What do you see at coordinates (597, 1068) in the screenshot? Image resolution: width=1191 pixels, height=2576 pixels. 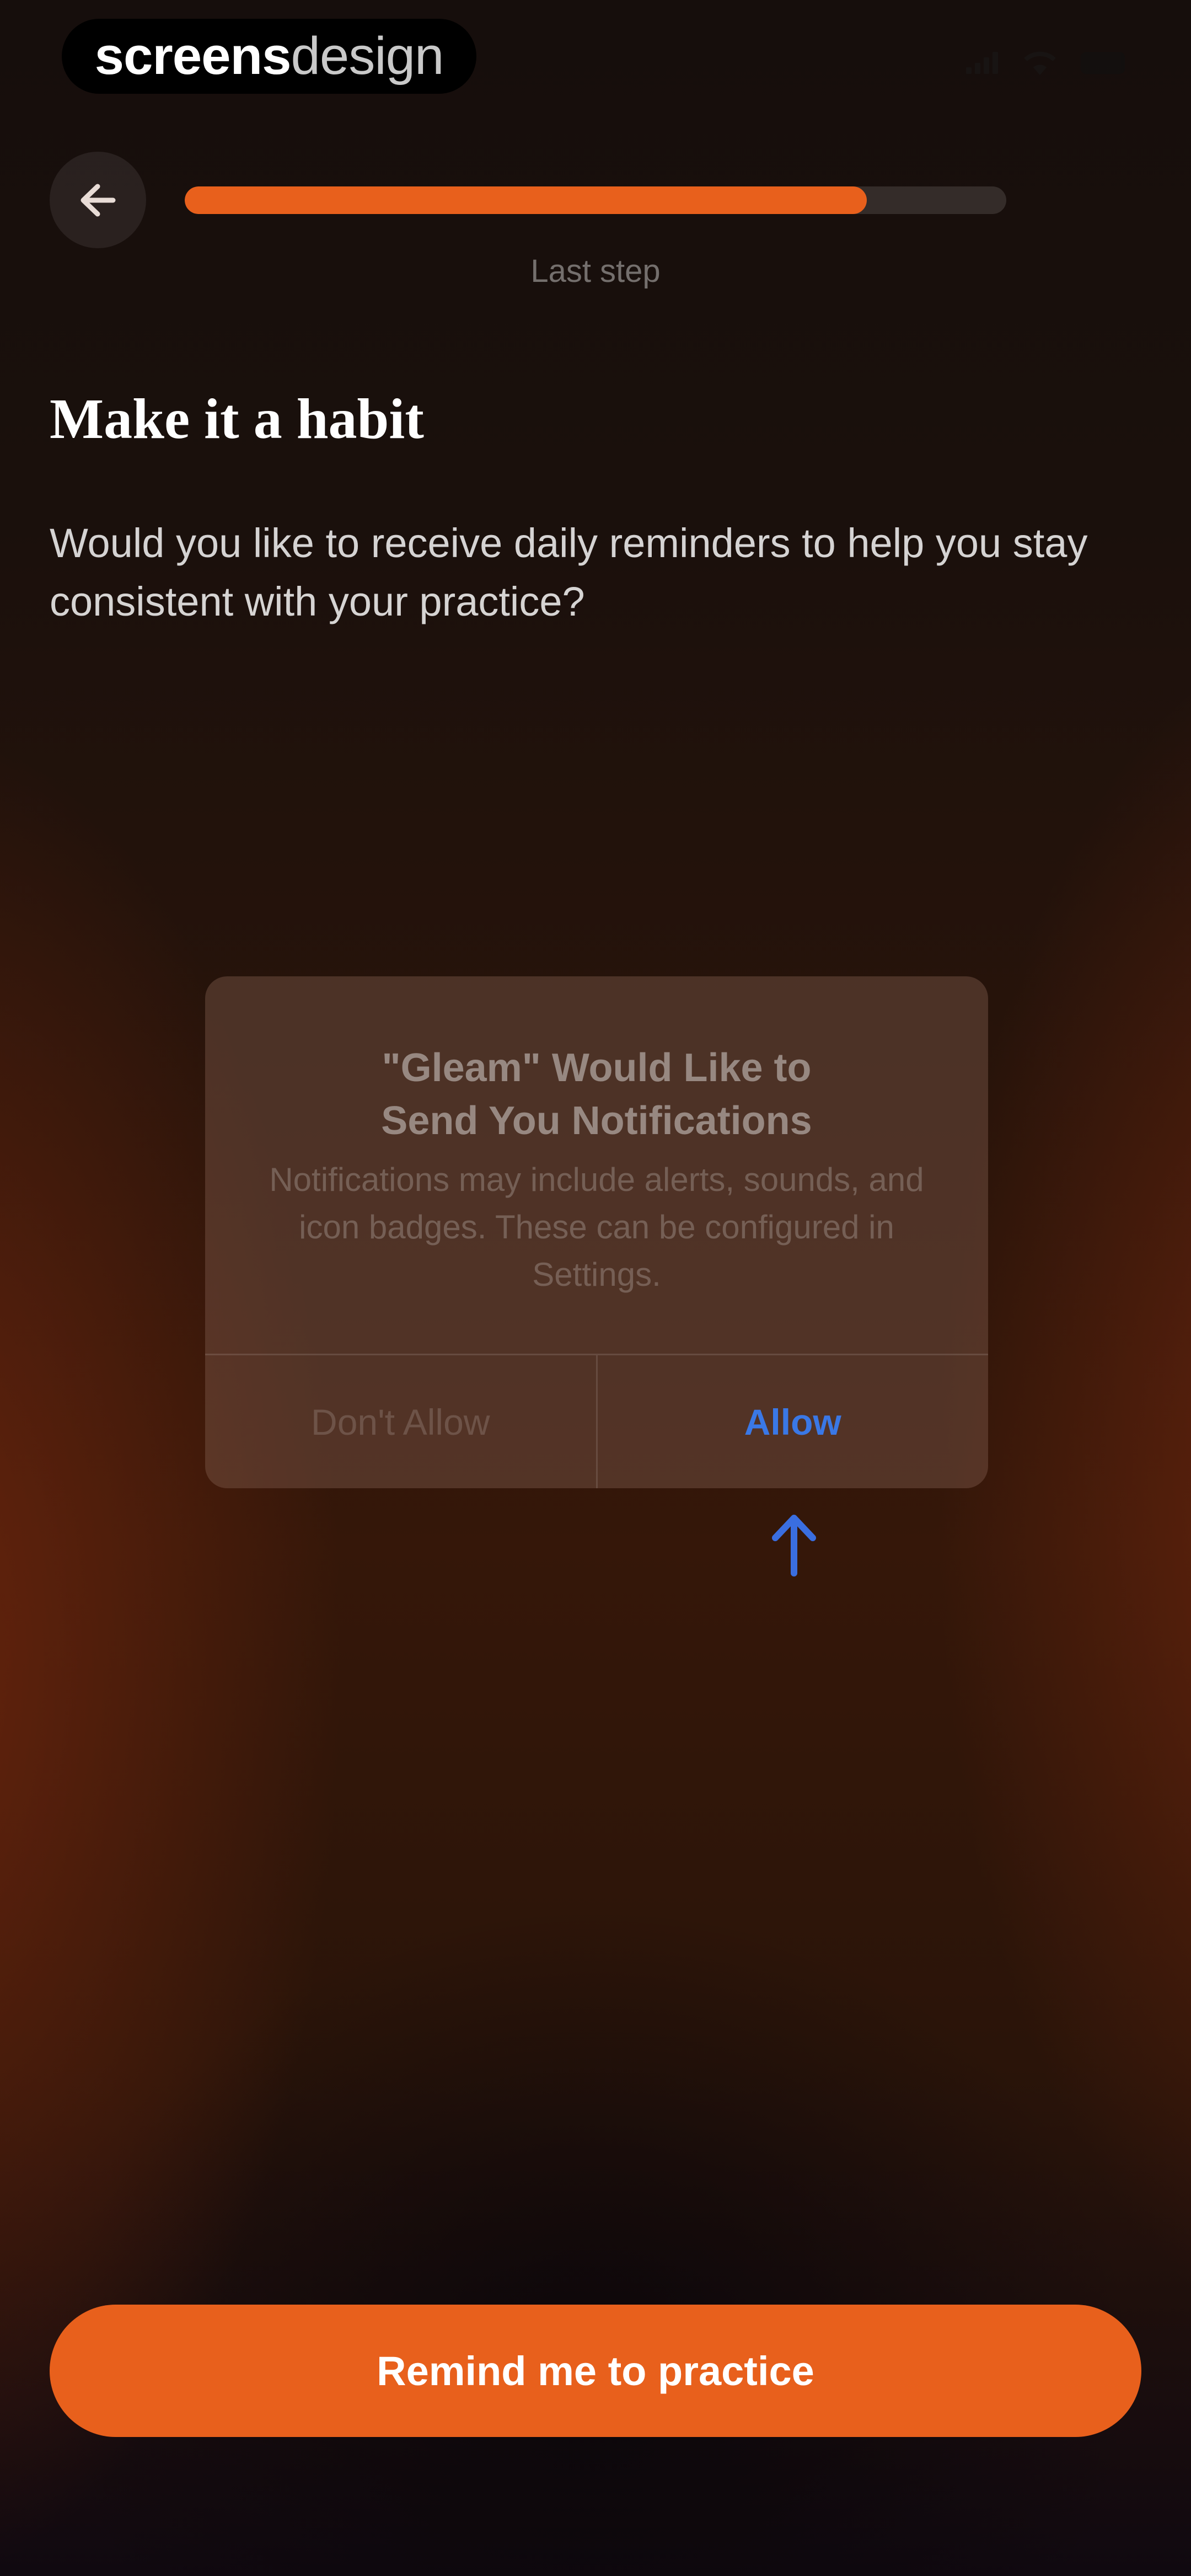 I see `alert-title-line-1: "Gleam" Would Like to` at bounding box center [597, 1068].